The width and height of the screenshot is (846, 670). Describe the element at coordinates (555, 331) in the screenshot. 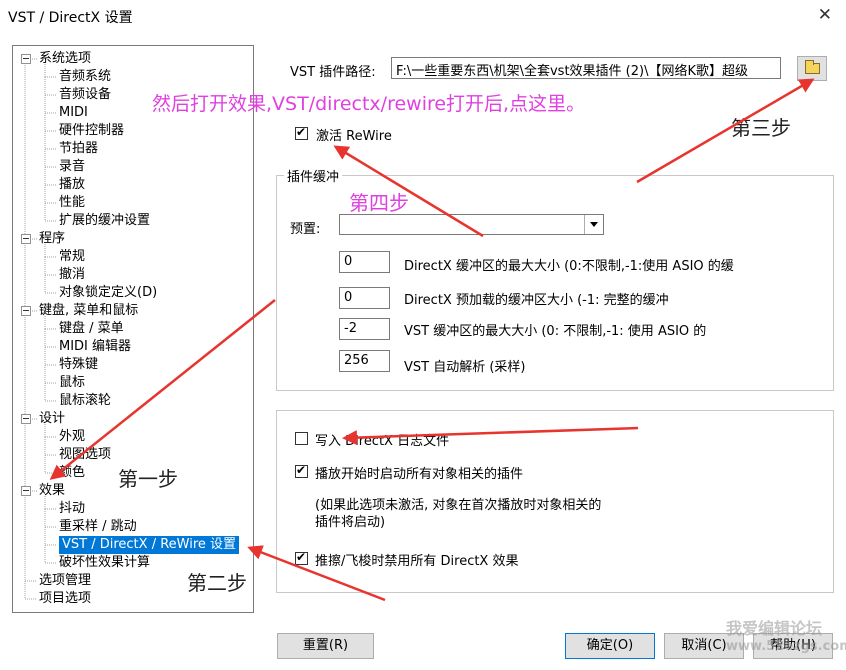

I see `vst-max-buffer-label: VST 缓冲区的最大大小 (0: 不限制,-1: 使用 ASIO 的` at that location.